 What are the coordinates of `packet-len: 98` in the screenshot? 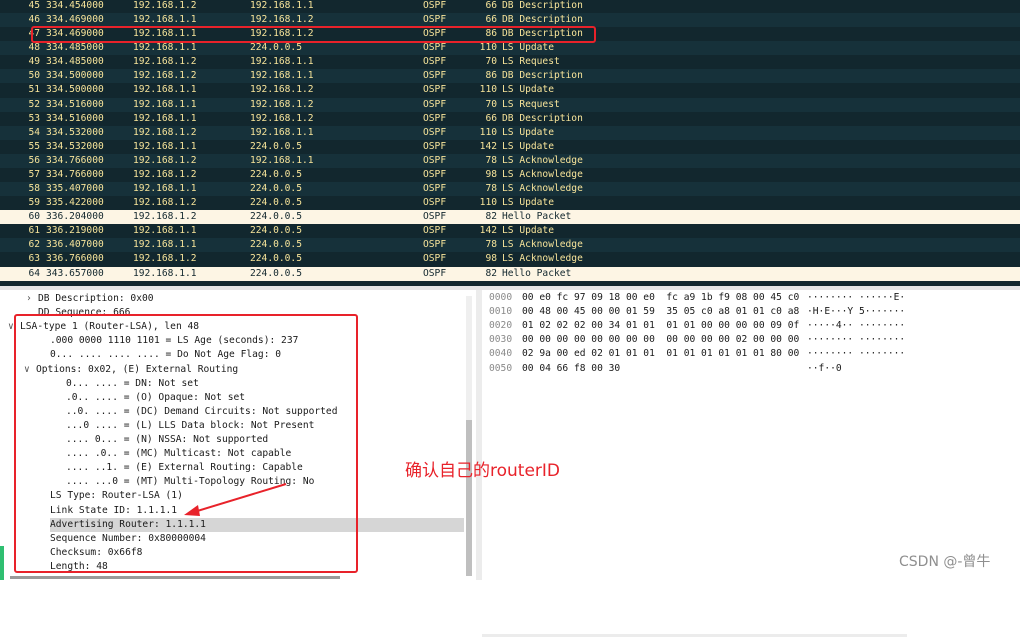 It's located at (491, 174).